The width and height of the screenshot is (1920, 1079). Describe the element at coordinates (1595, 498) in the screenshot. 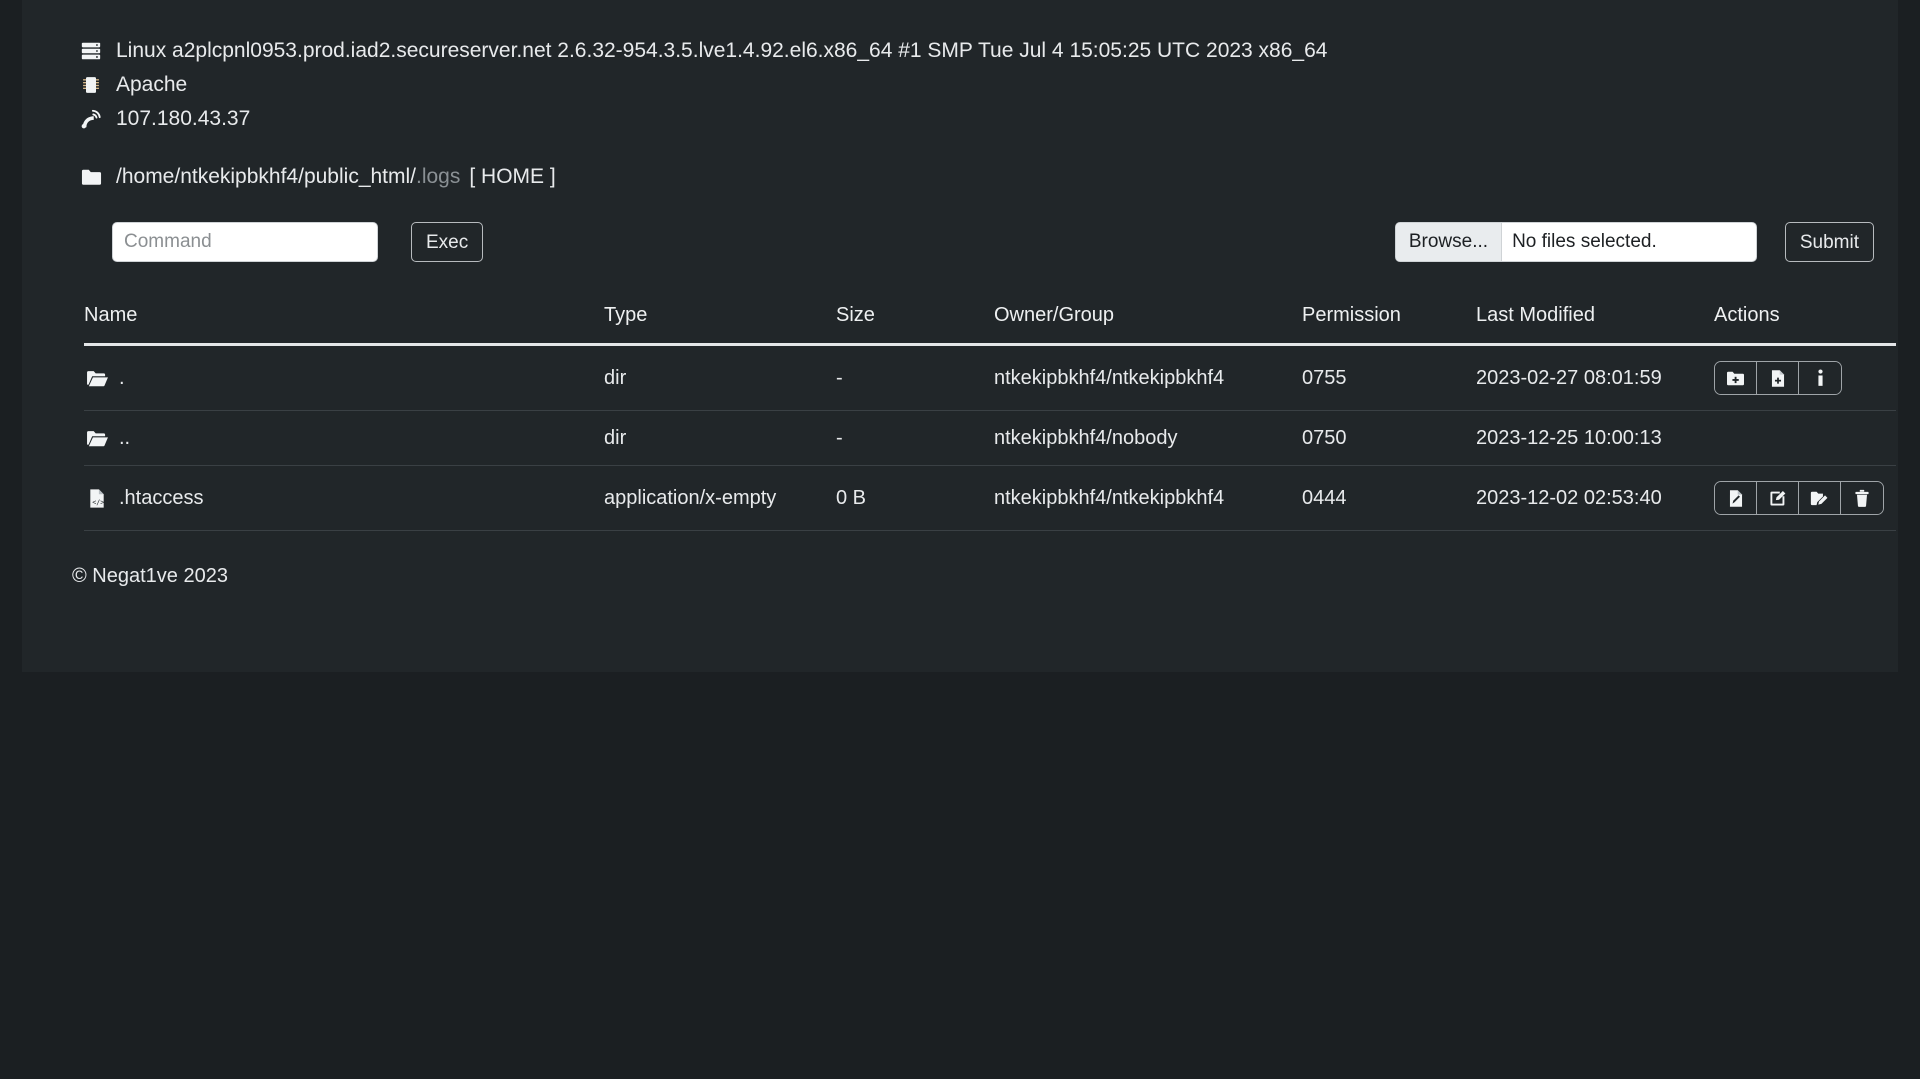

I see `cell-modified: 2023-12-02 02:53:40` at that location.